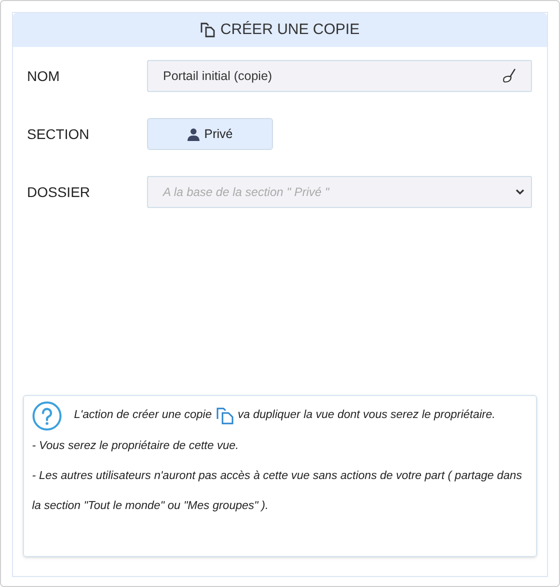 Image resolution: width=560 pixels, height=587 pixels. I want to click on field-label: SECTION, so click(58, 134).